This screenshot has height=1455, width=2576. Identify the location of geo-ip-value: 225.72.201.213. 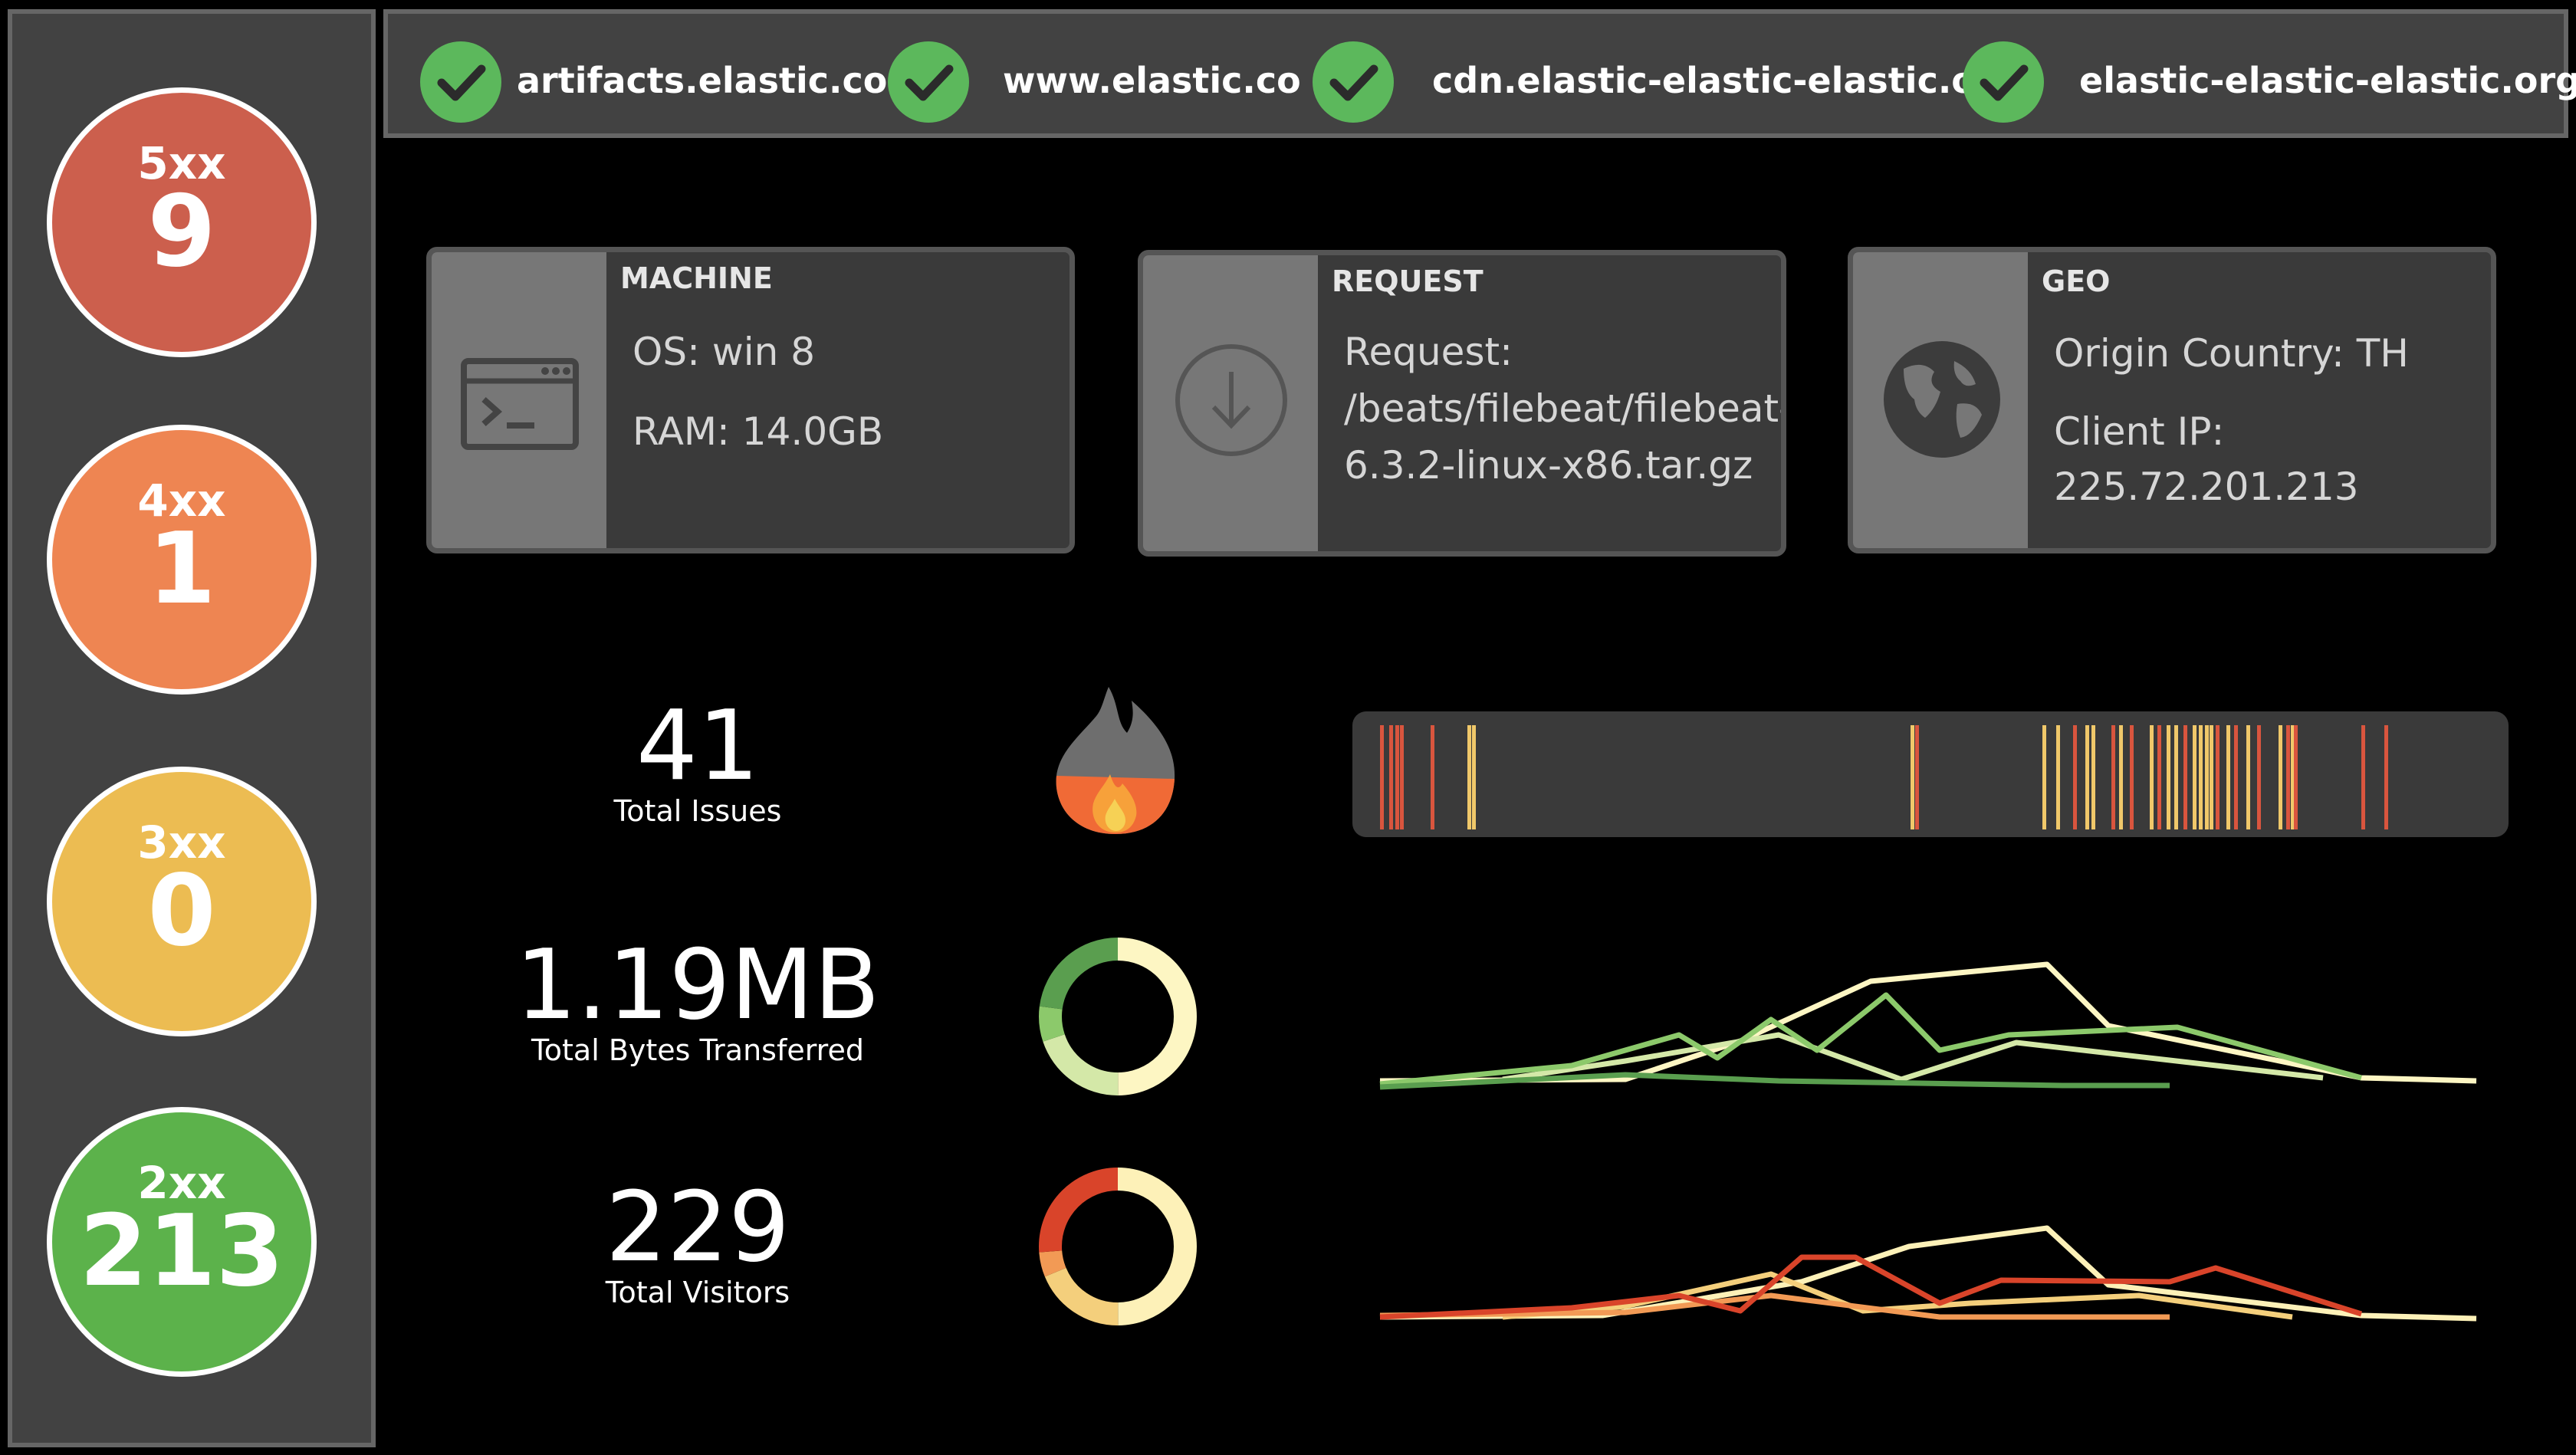
(2206, 487).